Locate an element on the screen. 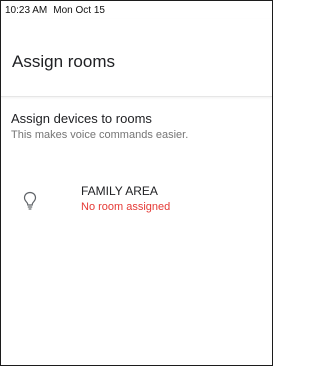 This screenshot has width=320, height=366. status-time: 10:23 AM is located at coordinates (26, 10).